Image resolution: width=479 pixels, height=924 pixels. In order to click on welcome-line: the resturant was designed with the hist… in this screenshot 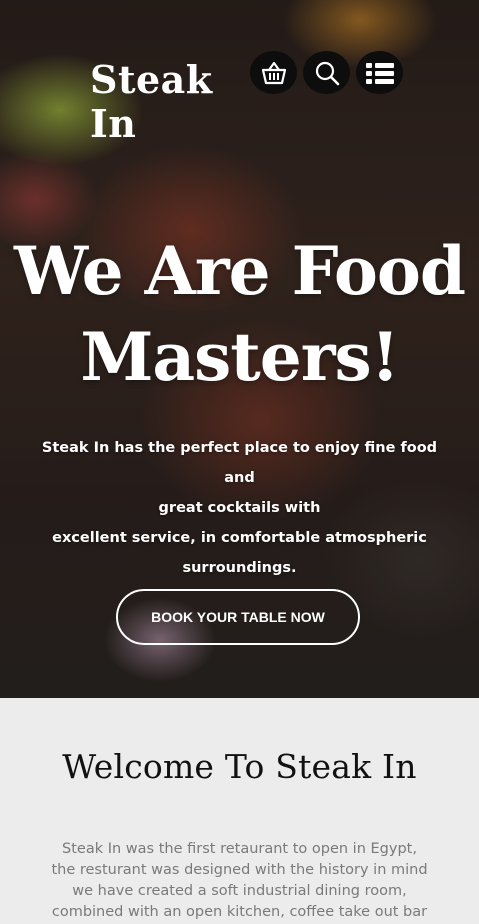, I will do `click(239, 870)`.